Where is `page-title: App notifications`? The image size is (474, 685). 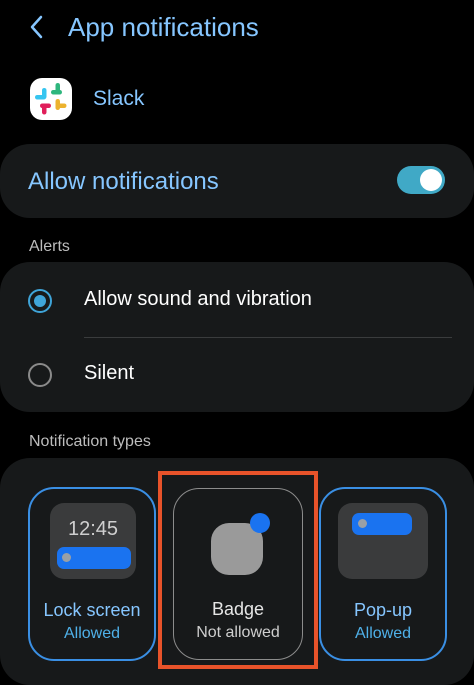 page-title: App notifications is located at coordinates (163, 27).